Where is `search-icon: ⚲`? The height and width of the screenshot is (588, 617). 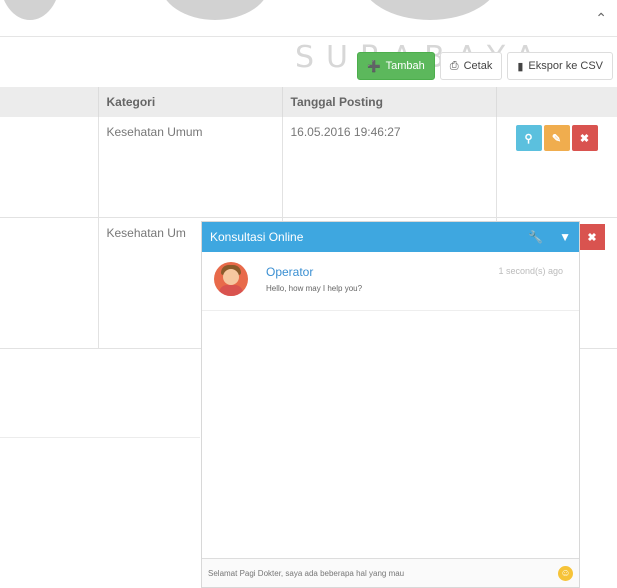 search-icon: ⚲ is located at coordinates (528, 138).